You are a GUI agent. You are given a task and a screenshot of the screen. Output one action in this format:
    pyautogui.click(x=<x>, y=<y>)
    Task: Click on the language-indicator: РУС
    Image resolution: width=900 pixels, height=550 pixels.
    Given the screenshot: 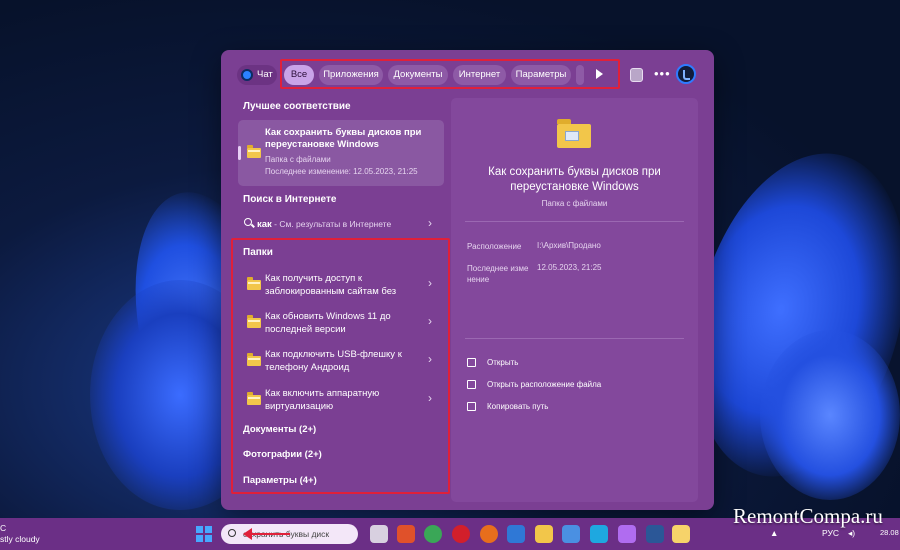 What is the action you would take?
    pyautogui.click(x=830, y=533)
    